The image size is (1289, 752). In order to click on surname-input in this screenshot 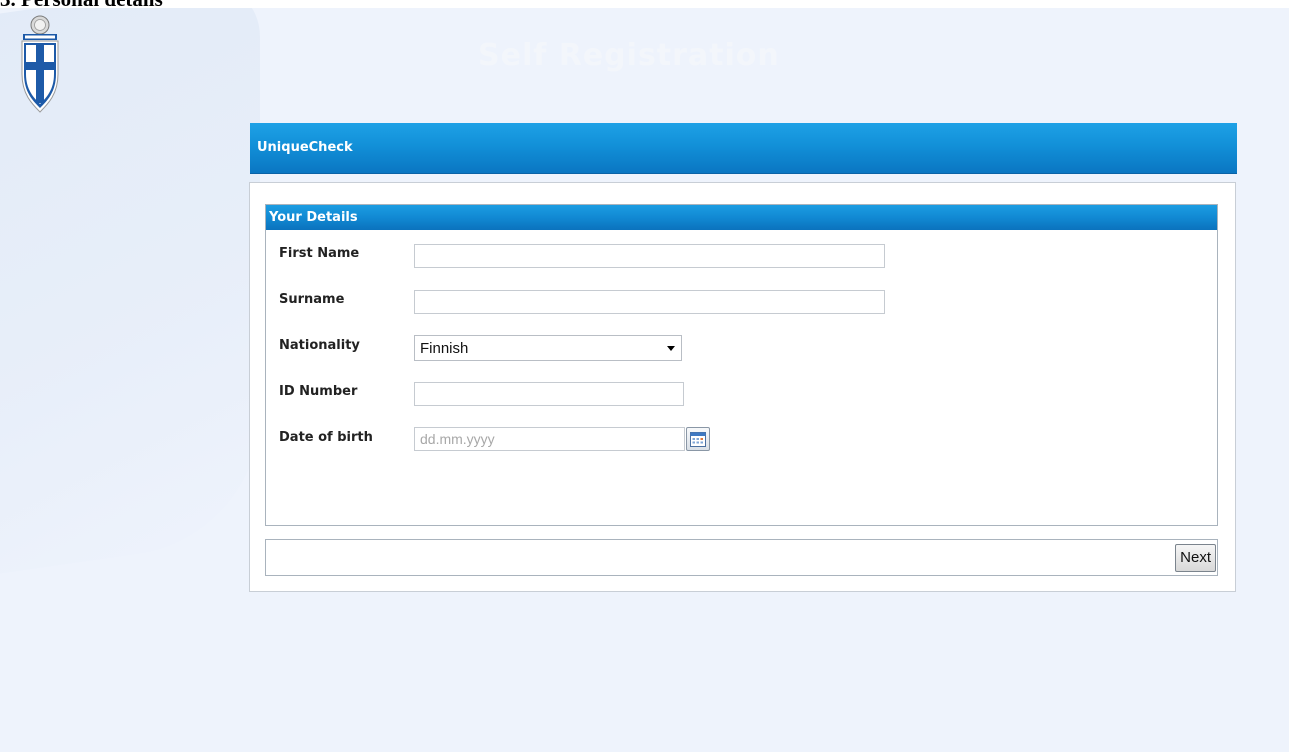, I will do `click(649, 302)`.